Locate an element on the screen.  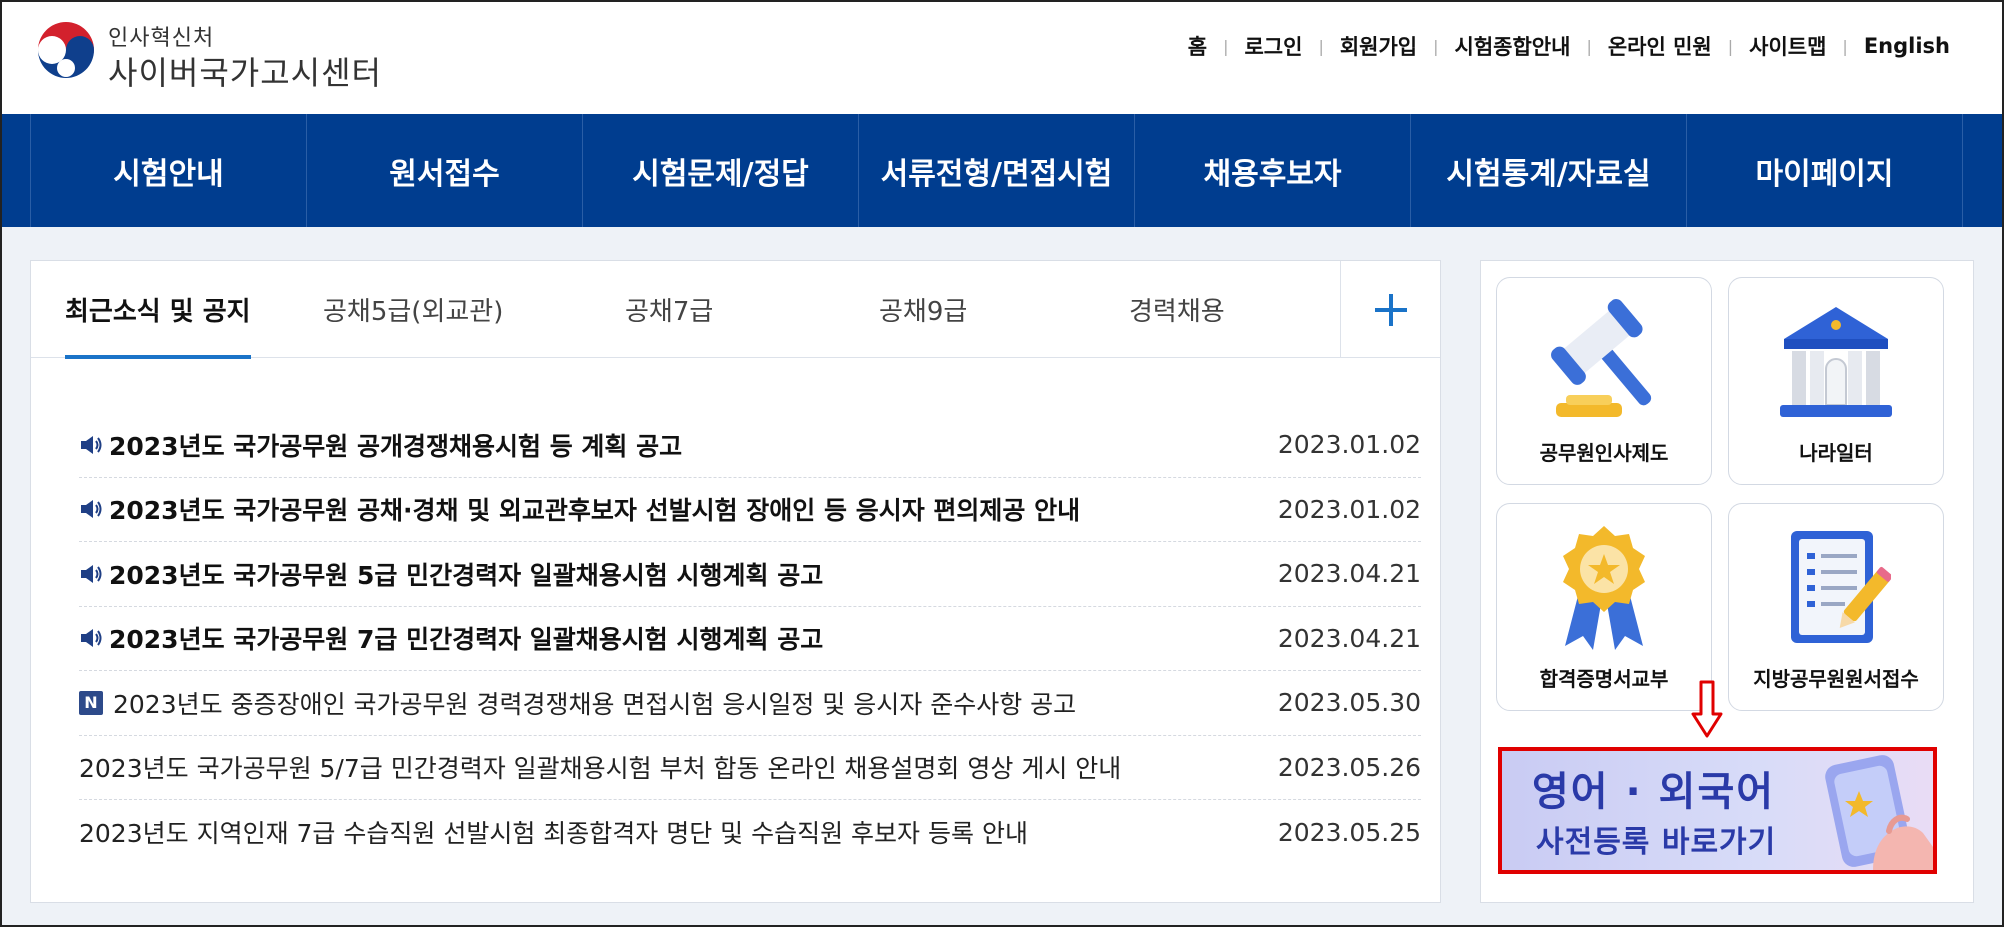
down-arrow-annotation-icon is located at coordinates (1707, 709).